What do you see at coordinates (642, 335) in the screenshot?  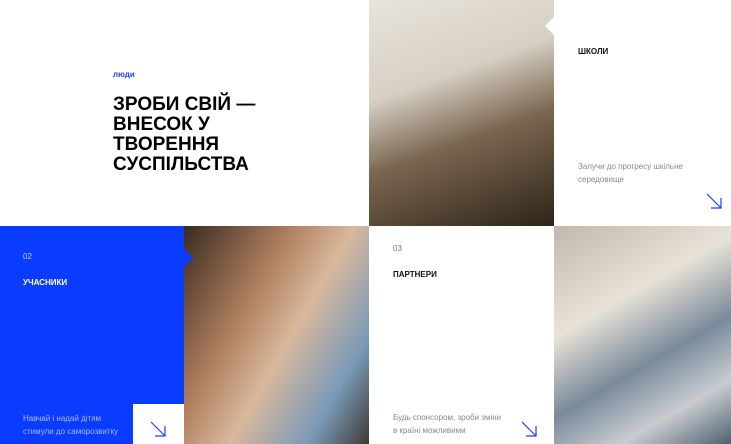 I see `office-highfive-photo` at bounding box center [642, 335].